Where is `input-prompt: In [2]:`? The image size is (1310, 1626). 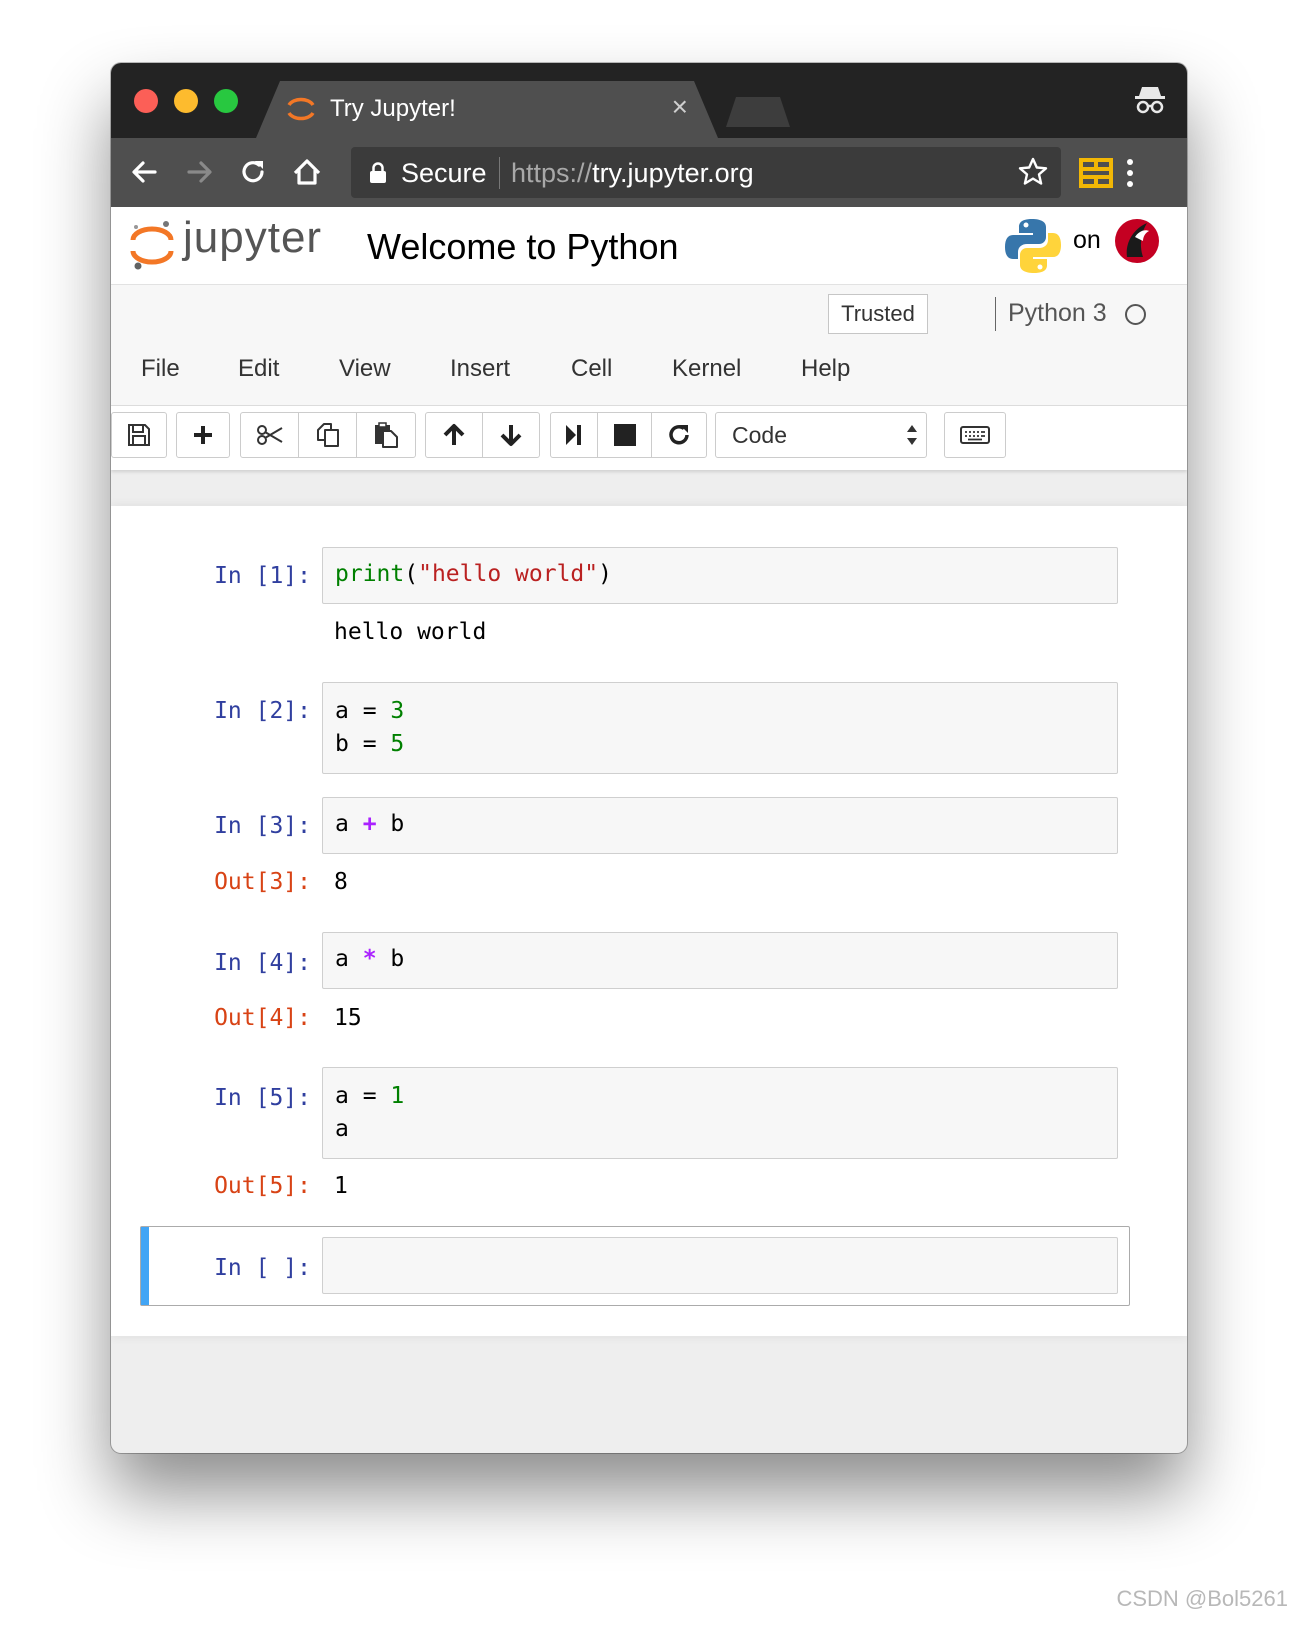
input-prompt: In [2]: is located at coordinates (262, 711).